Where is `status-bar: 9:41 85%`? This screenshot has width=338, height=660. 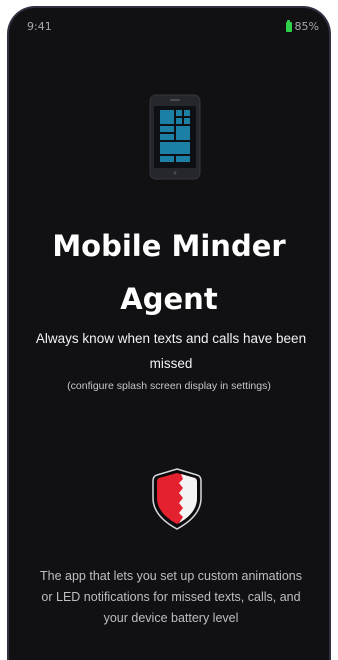
status-bar: 9:41 85% is located at coordinates (169, 26).